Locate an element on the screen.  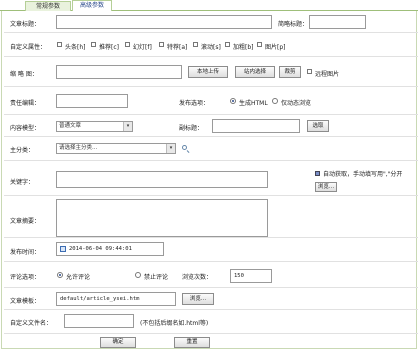
summary-textarea is located at coordinates (162, 218).